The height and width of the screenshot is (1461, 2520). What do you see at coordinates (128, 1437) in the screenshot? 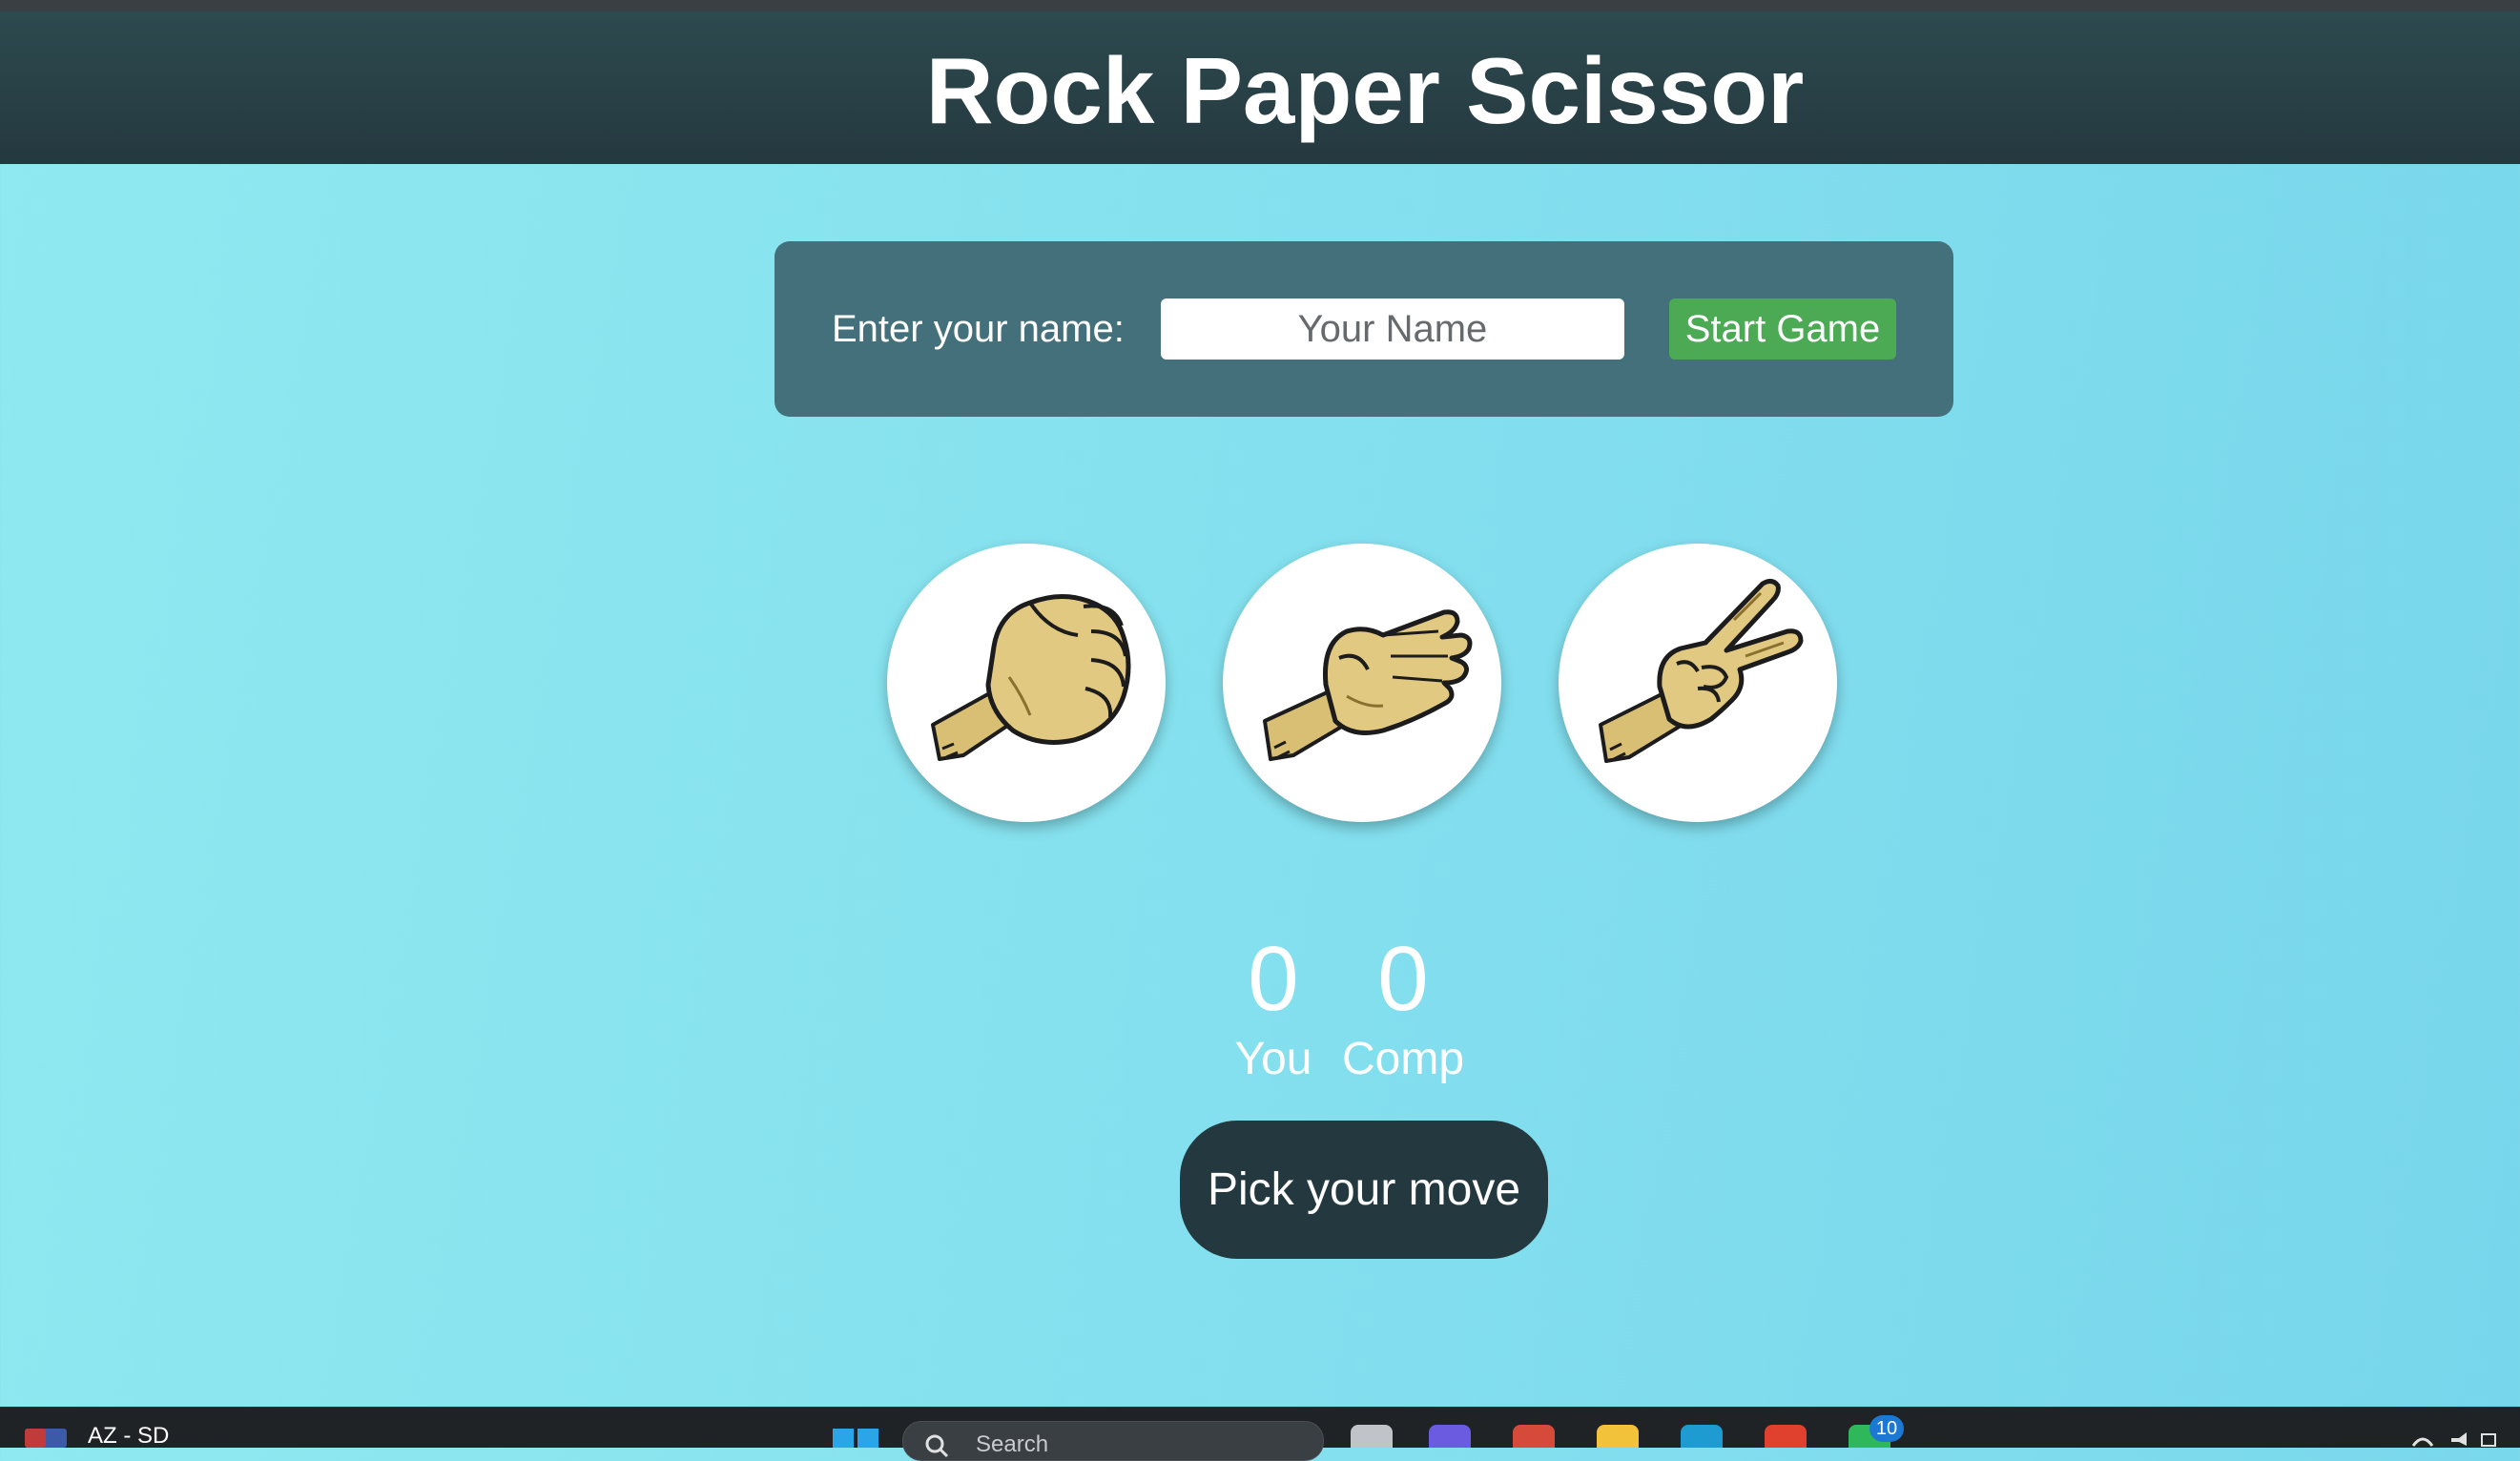
I see `taskbar-widget-text: AZ - SD` at bounding box center [128, 1437].